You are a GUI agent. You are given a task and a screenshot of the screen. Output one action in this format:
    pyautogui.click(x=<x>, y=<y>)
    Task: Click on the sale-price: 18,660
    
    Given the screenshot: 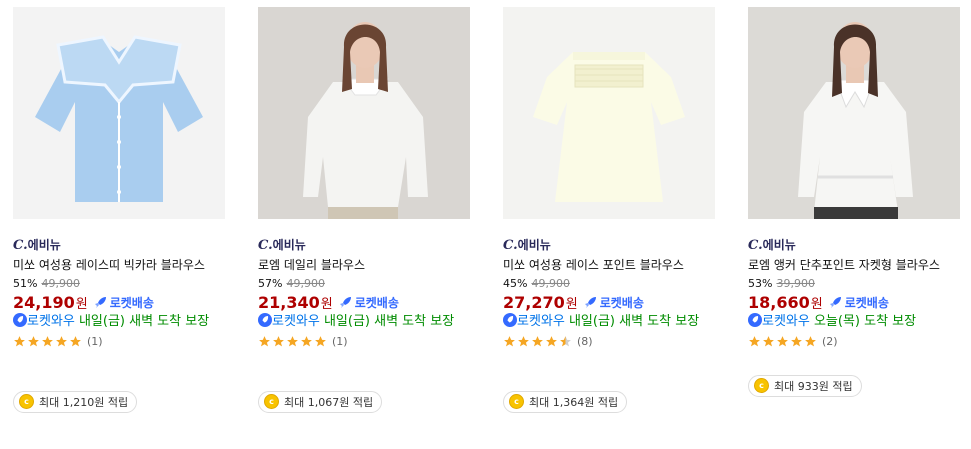 What is the action you would take?
    pyautogui.click(x=779, y=302)
    